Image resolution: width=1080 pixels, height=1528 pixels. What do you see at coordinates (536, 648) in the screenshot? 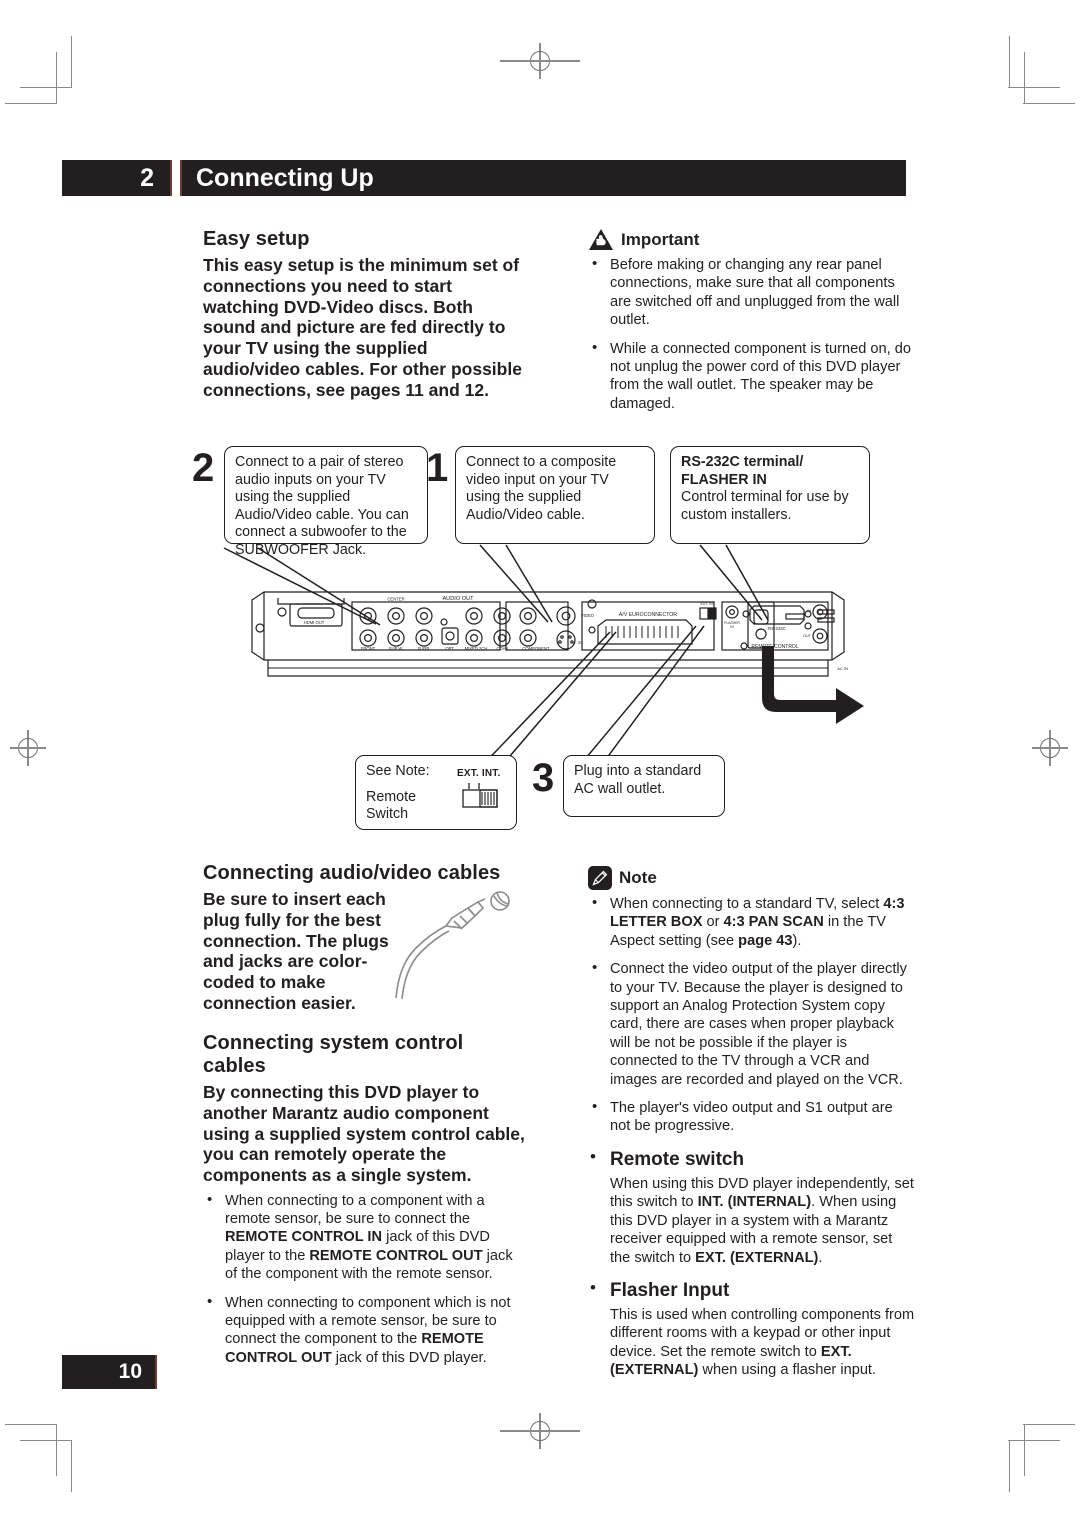
I see `label-component: COMPONENT` at bounding box center [536, 648].